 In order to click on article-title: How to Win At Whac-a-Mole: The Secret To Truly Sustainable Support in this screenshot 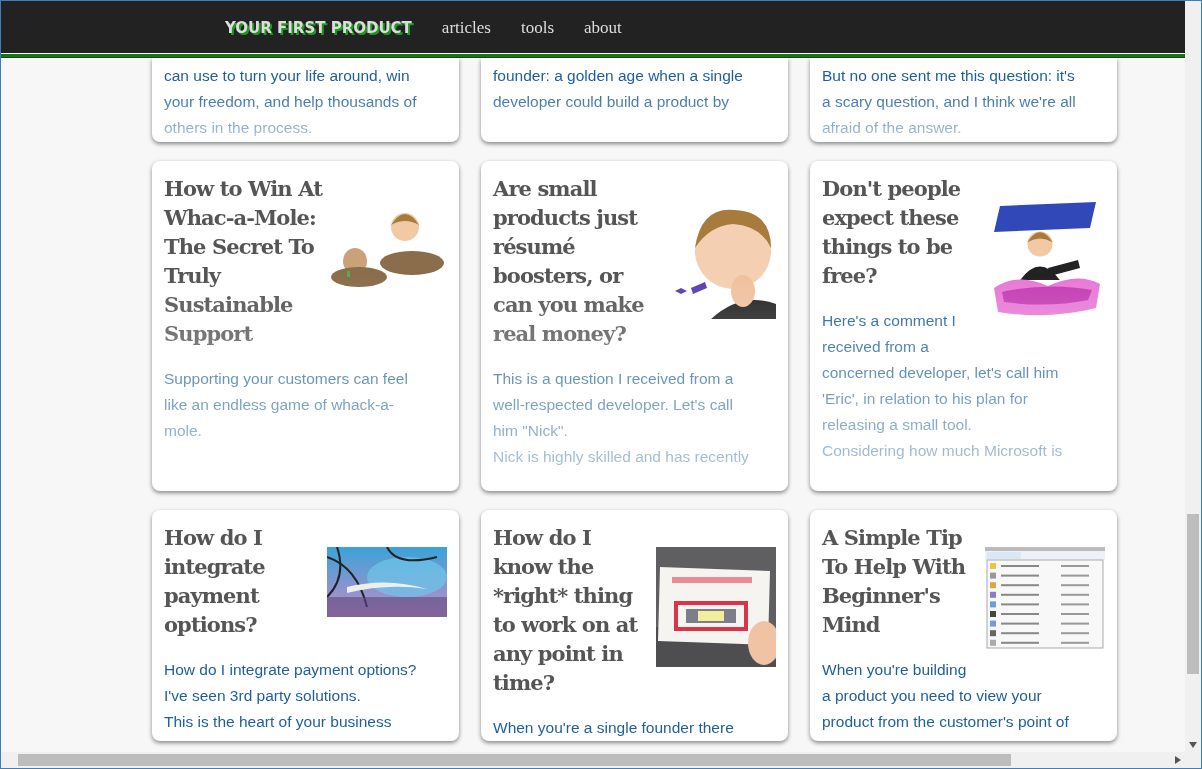, I will do `click(243, 261)`.